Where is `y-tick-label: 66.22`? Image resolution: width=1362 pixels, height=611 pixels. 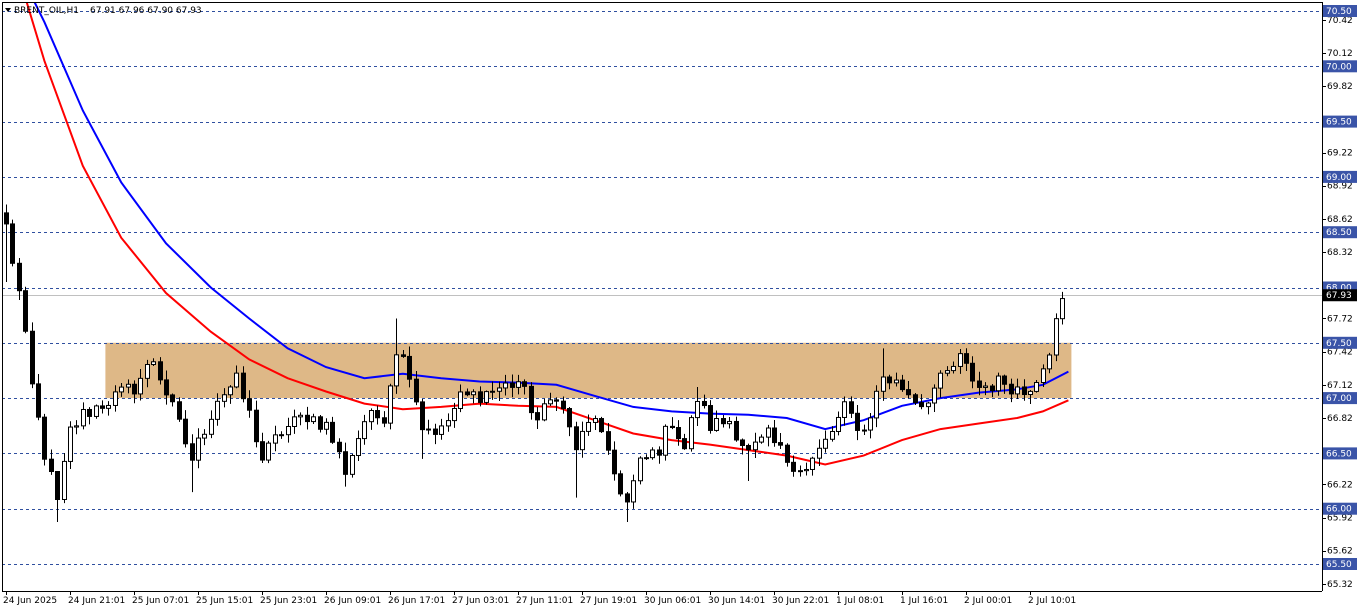 y-tick-label: 66.22 is located at coordinates (1340, 485).